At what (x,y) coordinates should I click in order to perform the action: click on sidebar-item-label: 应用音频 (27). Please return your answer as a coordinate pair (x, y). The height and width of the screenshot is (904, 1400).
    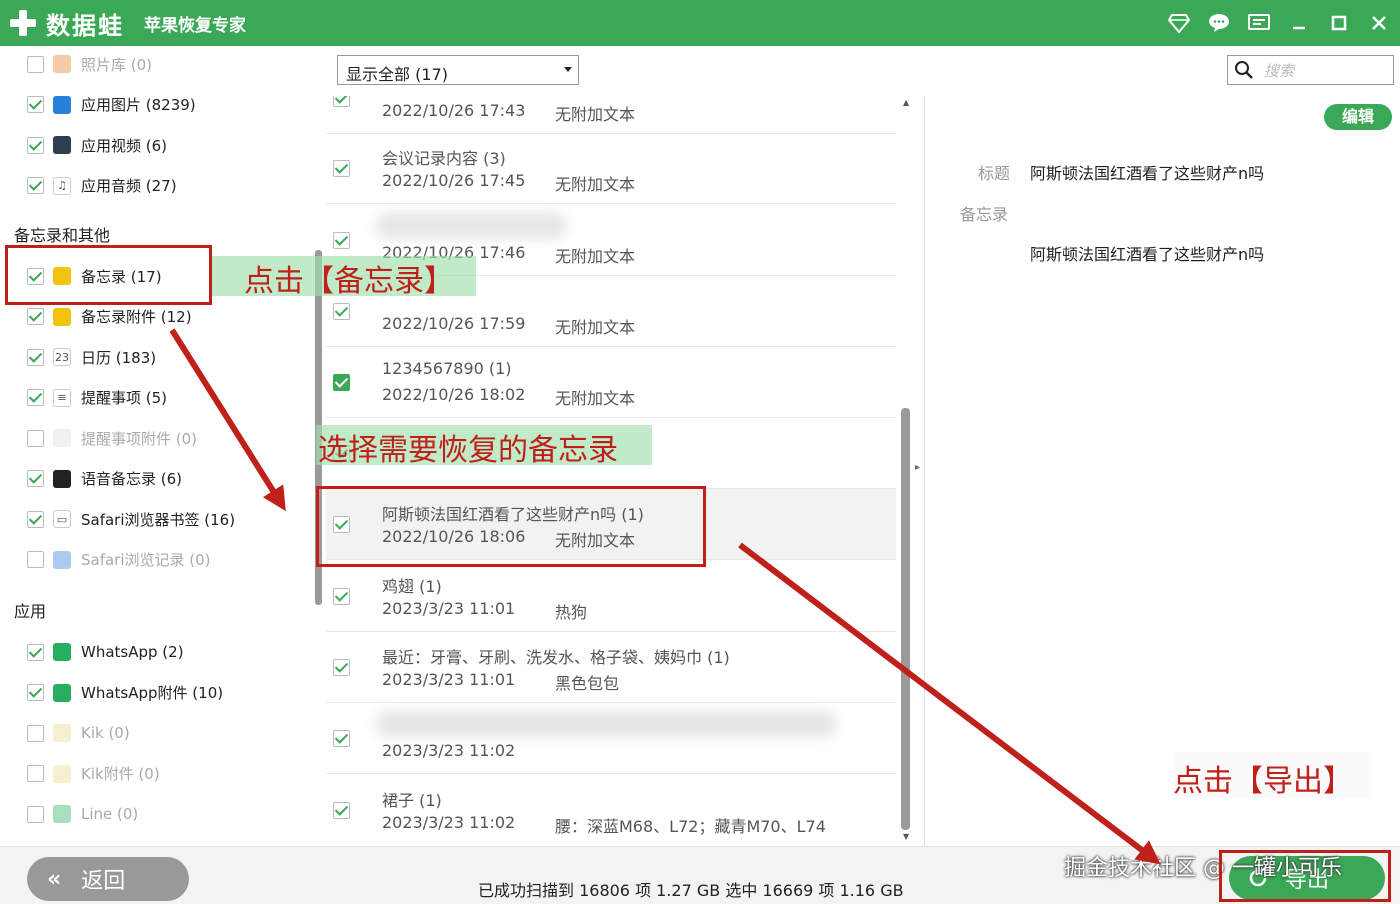
    Looking at the image, I should click on (129, 186).